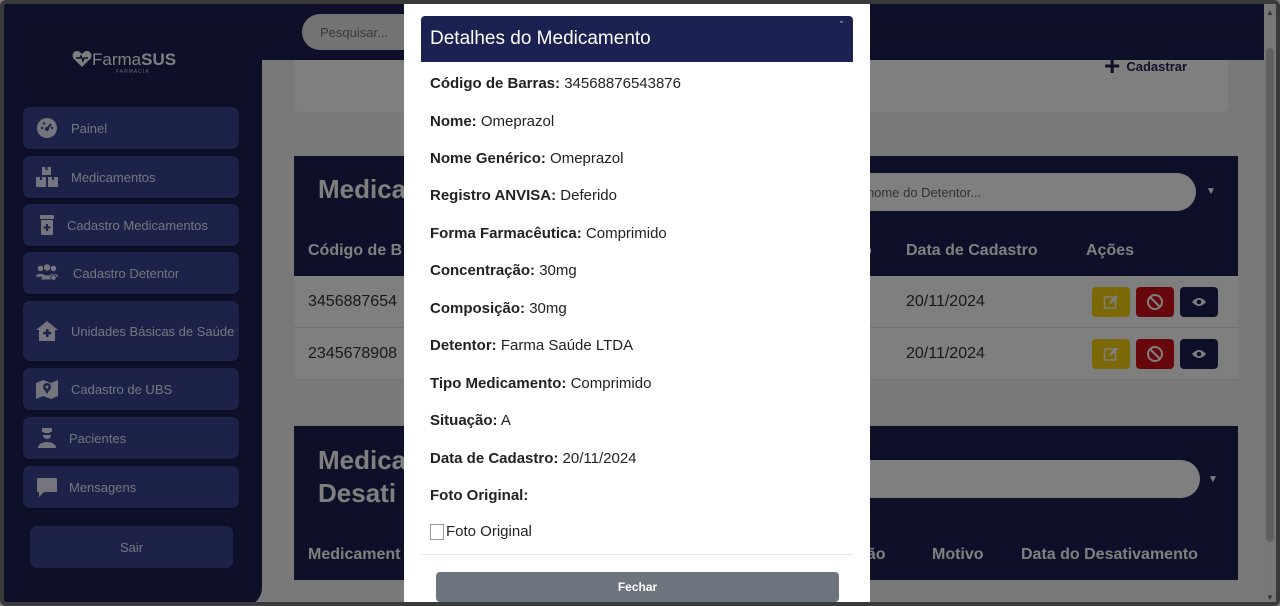 The width and height of the screenshot is (1280, 606). I want to click on photo-alt-text: Foto Original, so click(489, 531).